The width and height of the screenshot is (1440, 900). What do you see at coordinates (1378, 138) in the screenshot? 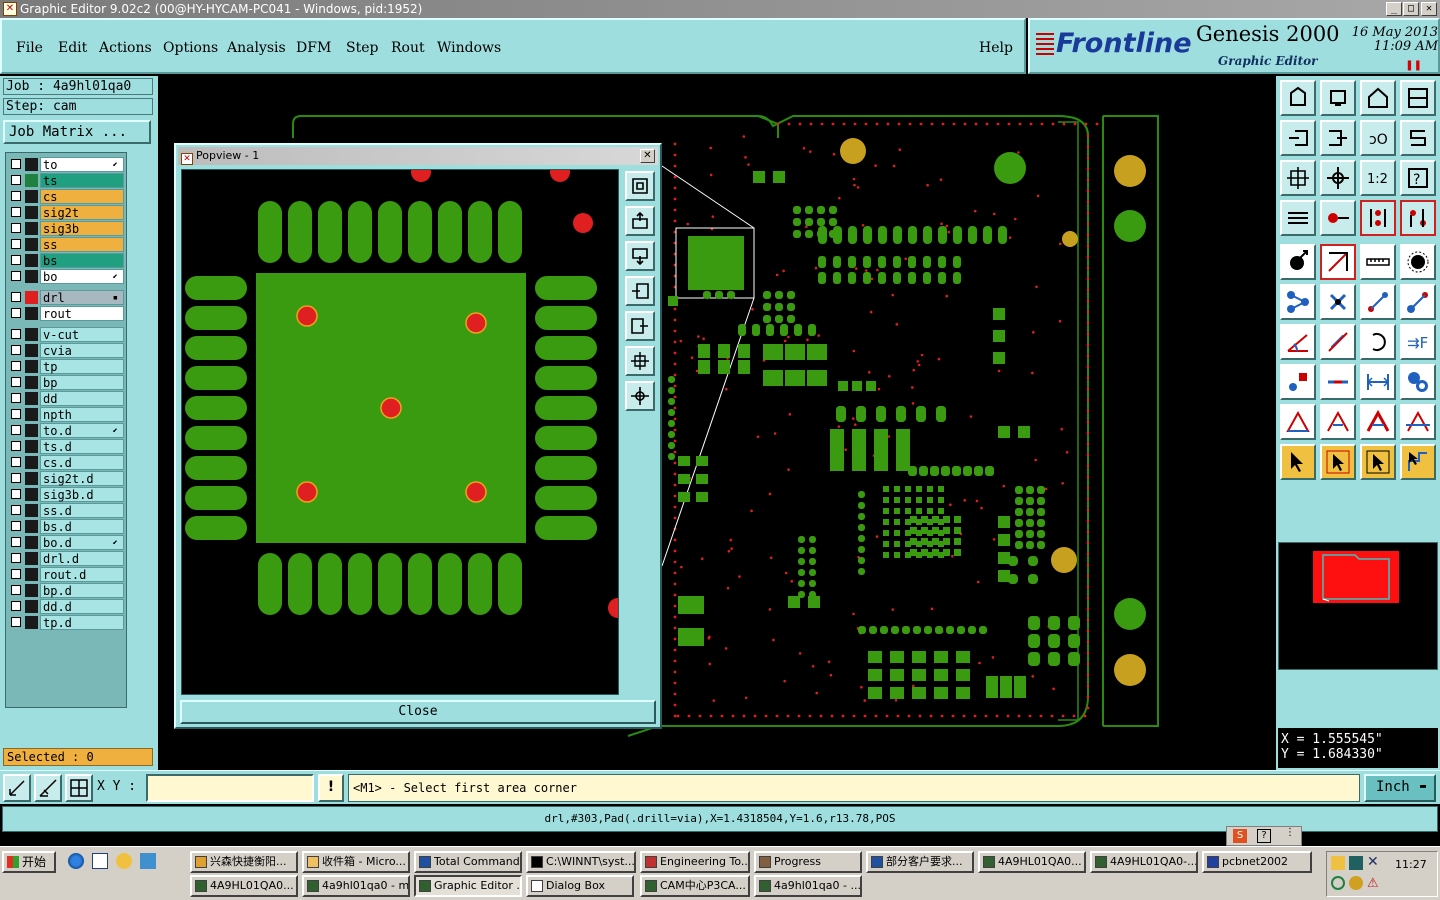
I see `rotate-icon: ɔO` at bounding box center [1378, 138].